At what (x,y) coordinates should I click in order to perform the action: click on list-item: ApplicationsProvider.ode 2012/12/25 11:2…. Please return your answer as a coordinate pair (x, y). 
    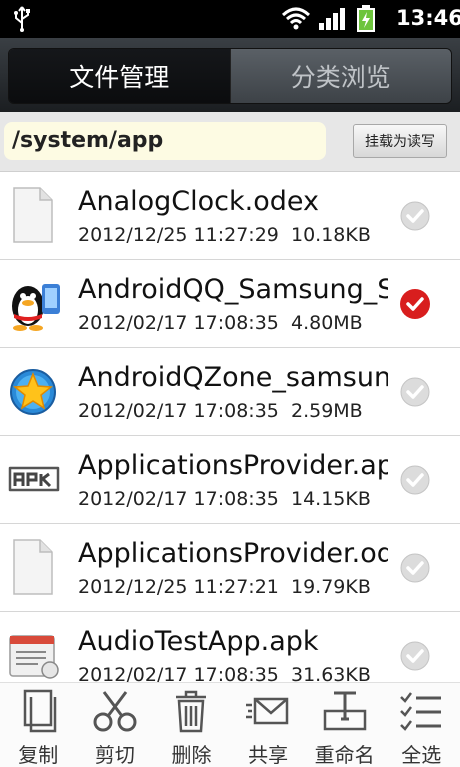
    Looking at the image, I should click on (230, 568).